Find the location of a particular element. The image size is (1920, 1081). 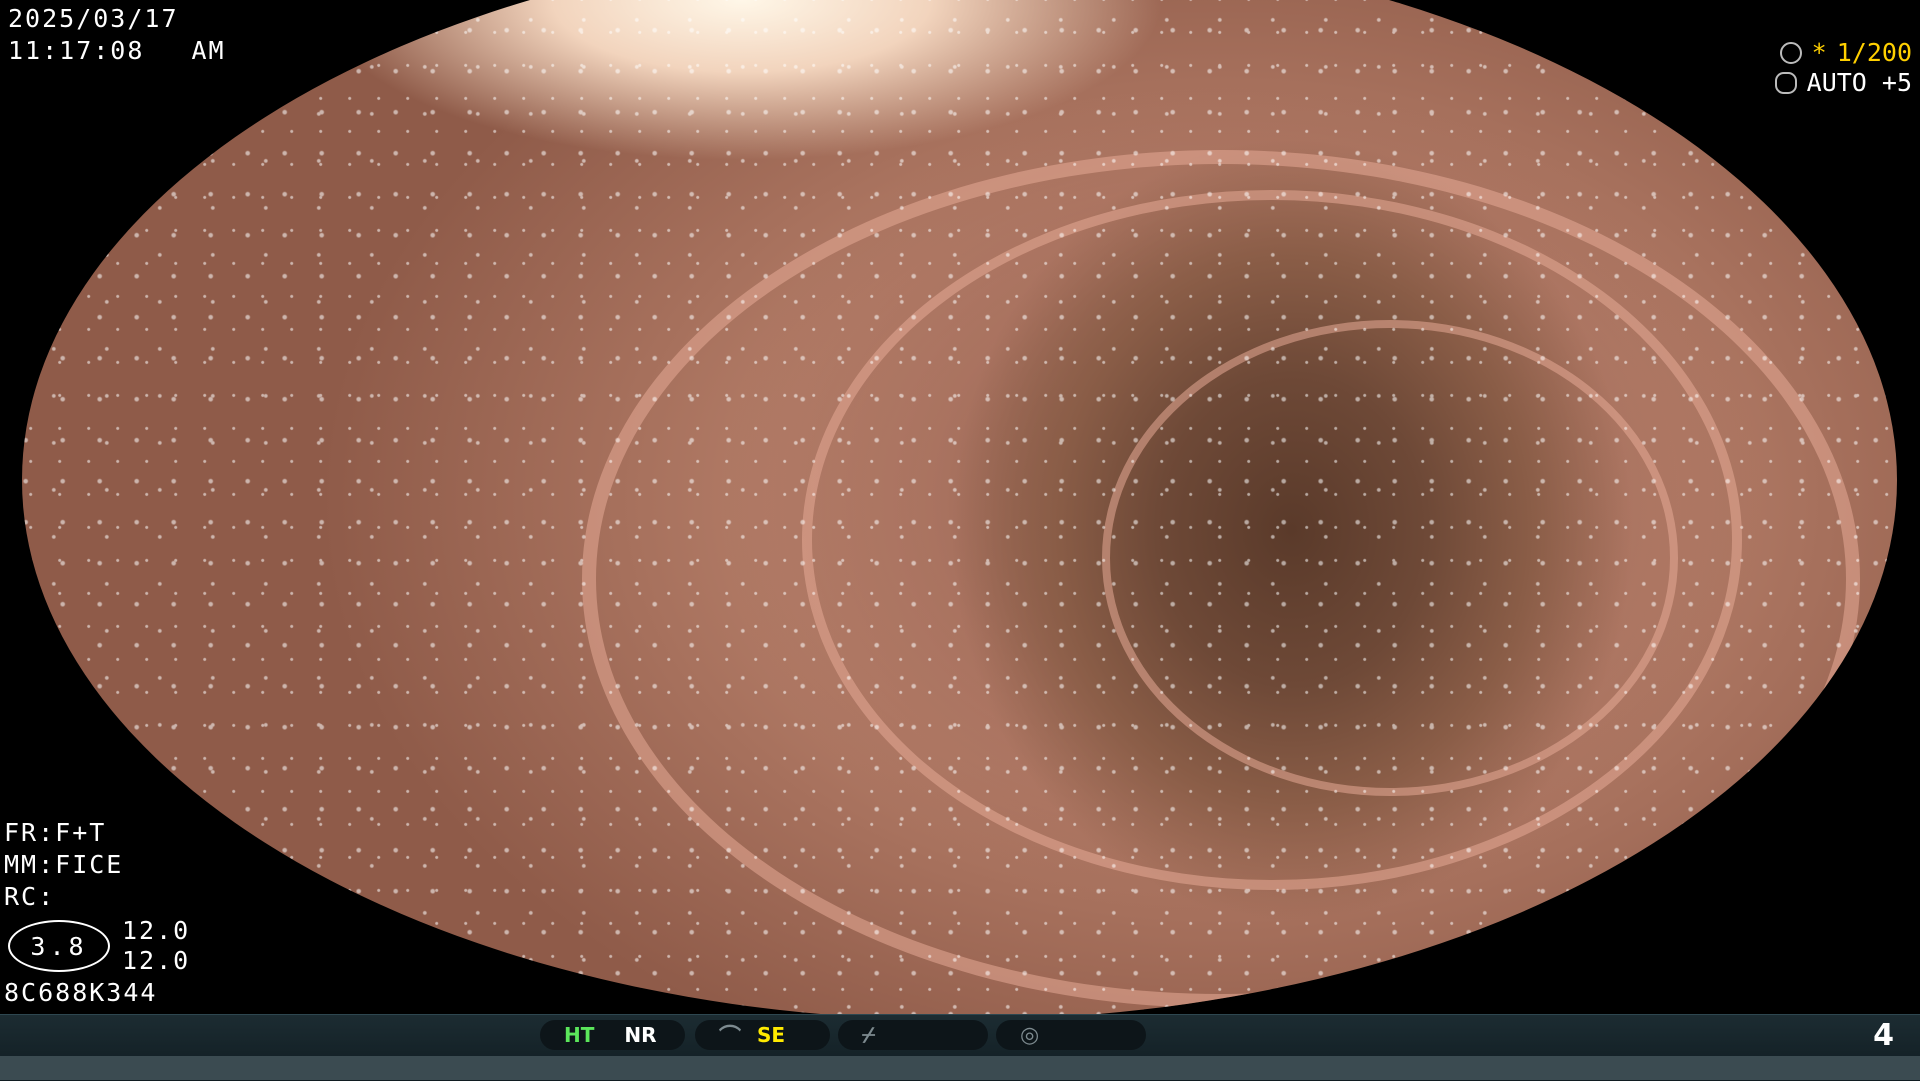

fr-label: FR:F+T is located at coordinates (55, 832).